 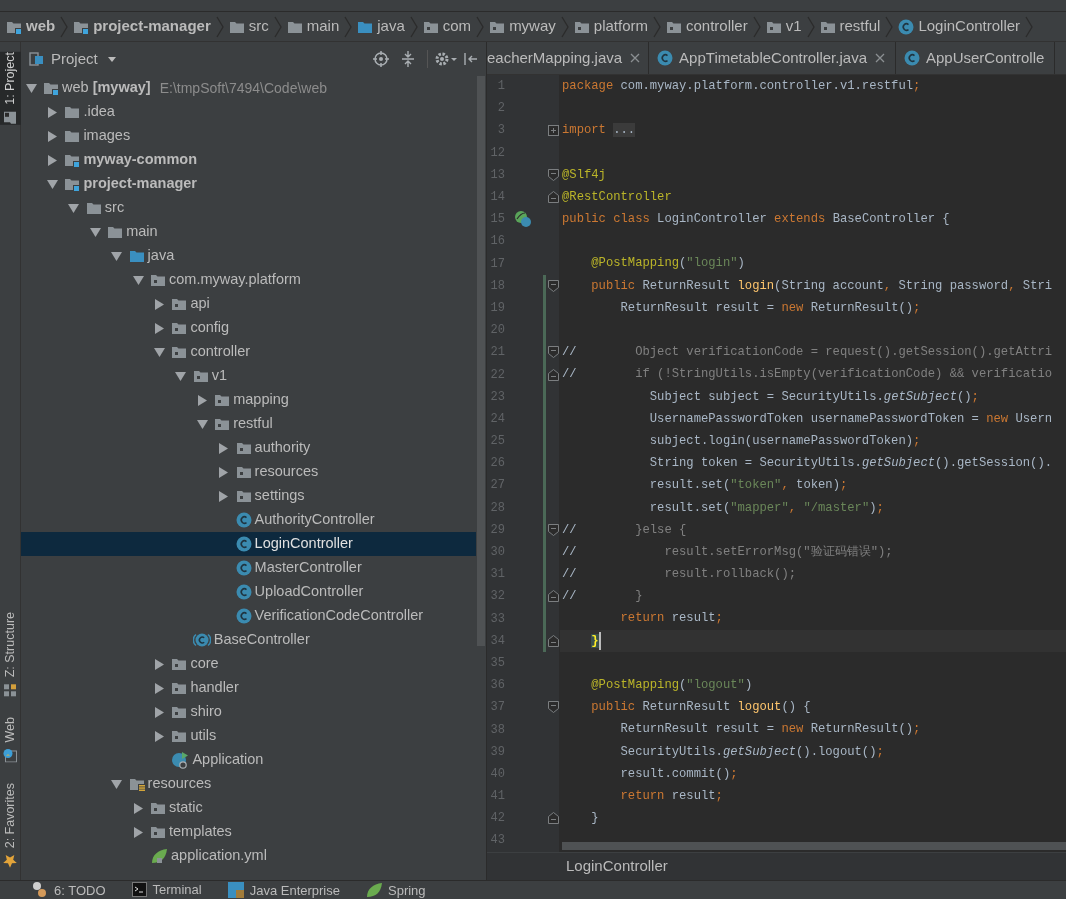 I want to click on tool-window-tab: 1: Project, so click(x=10, y=88).